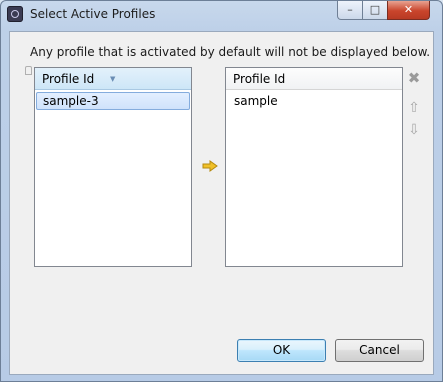 Image resolution: width=443 pixels, height=382 pixels. I want to click on field-marker-icon, so click(28, 70).